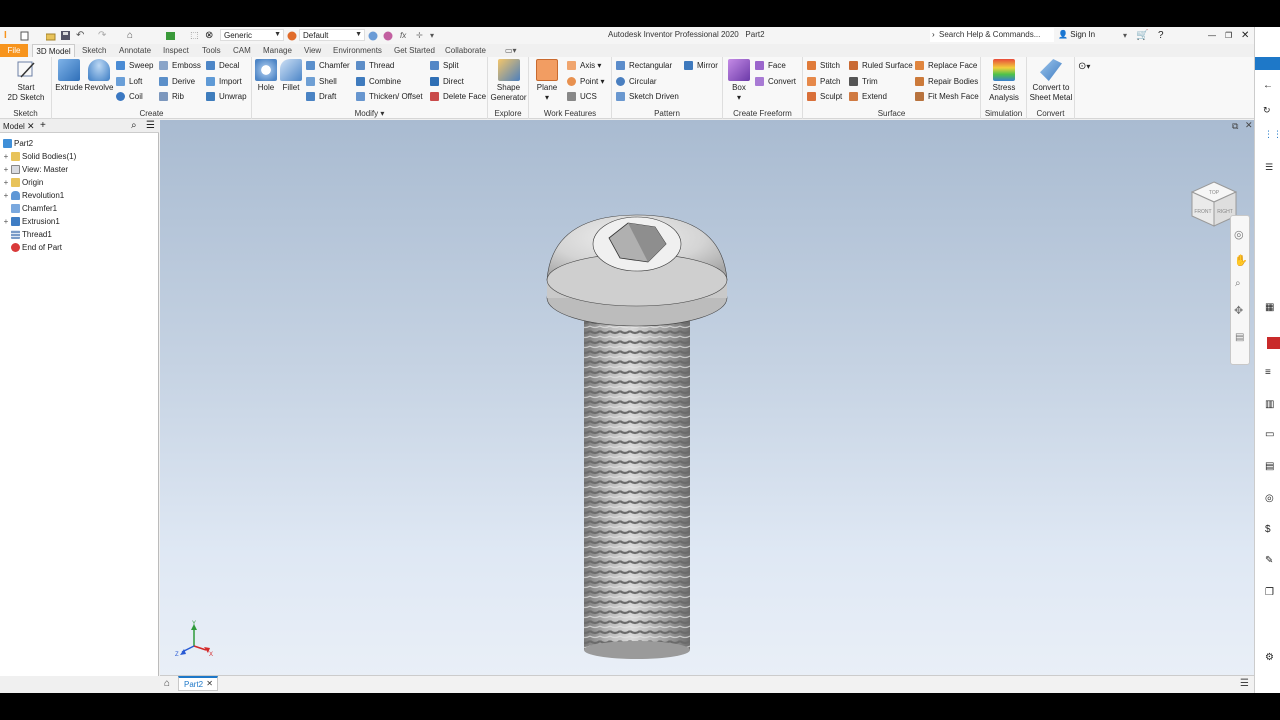  What do you see at coordinates (1269, 560) in the screenshot?
I see `wrench-icon: ✎` at bounding box center [1269, 560].